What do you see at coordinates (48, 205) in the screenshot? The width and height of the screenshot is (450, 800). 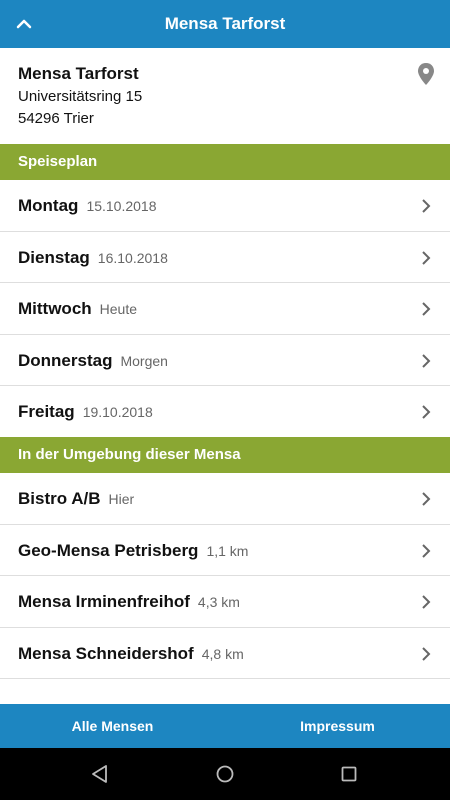 I see `day-name: Montag` at bounding box center [48, 205].